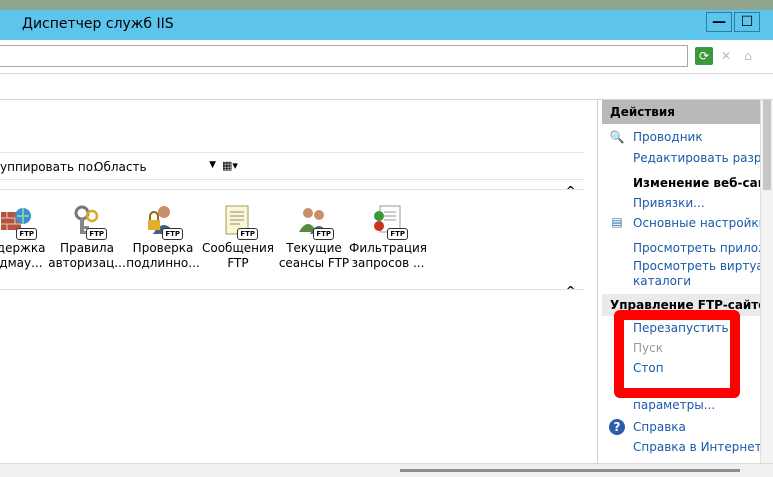 This screenshot has height=477, width=773. Describe the element at coordinates (18, 222) in the screenshot. I see `globe-brick-icon: FTP` at that location.